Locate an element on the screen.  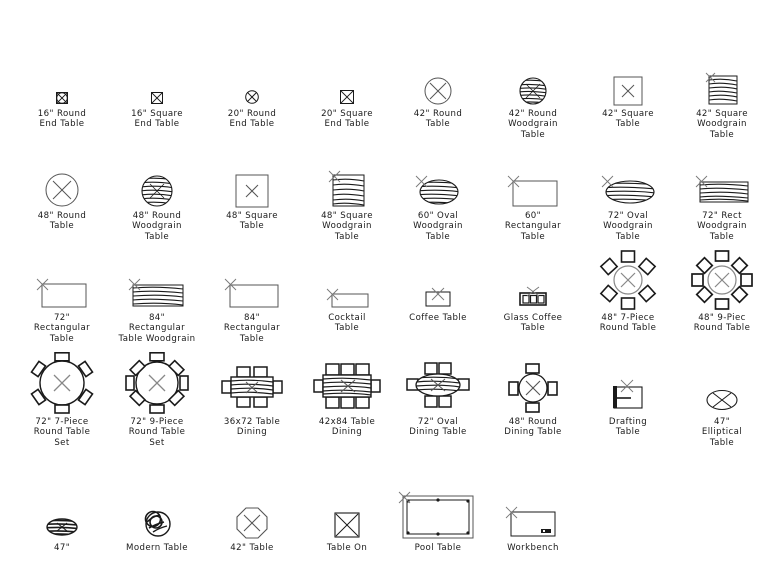
cocktail-table-icon is located at coordinates (347, 286).